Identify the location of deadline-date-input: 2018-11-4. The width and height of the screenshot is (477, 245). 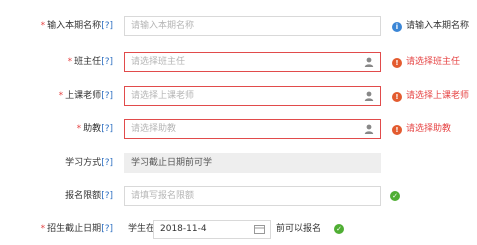
(212, 229).